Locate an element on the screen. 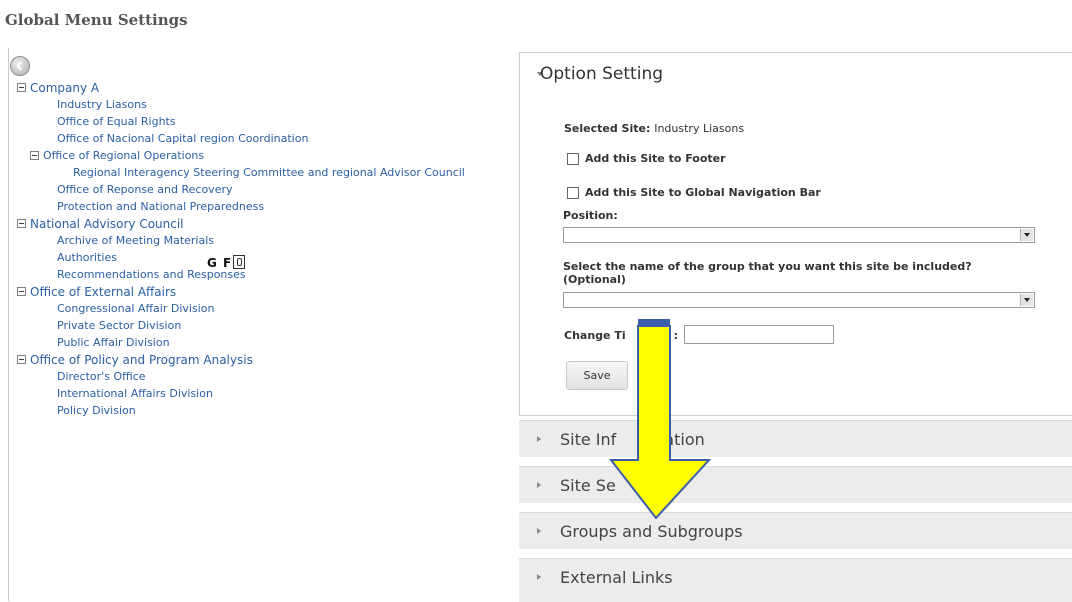 The width and height of the screenshot is (1072, 602). tree-node: Office of Regional Operations is located at coordinates (117, 156).